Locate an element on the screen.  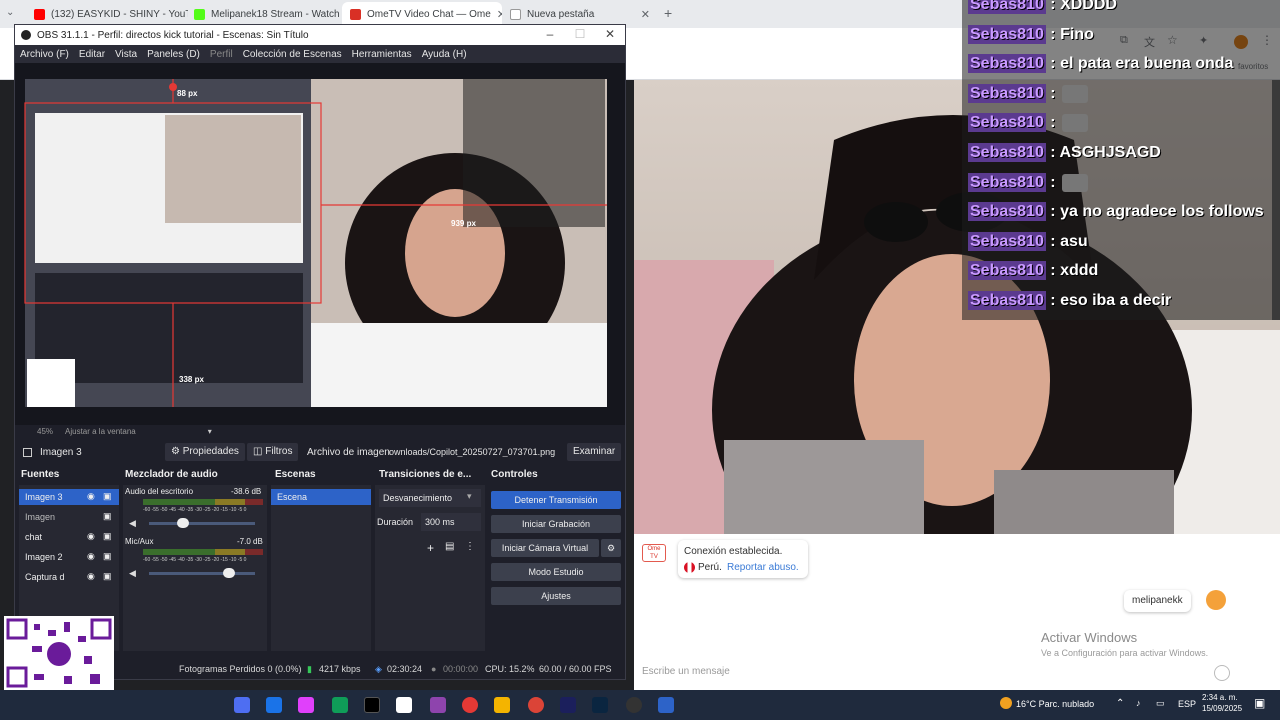
new-tab-button: + is located at coordinates (668, 13).